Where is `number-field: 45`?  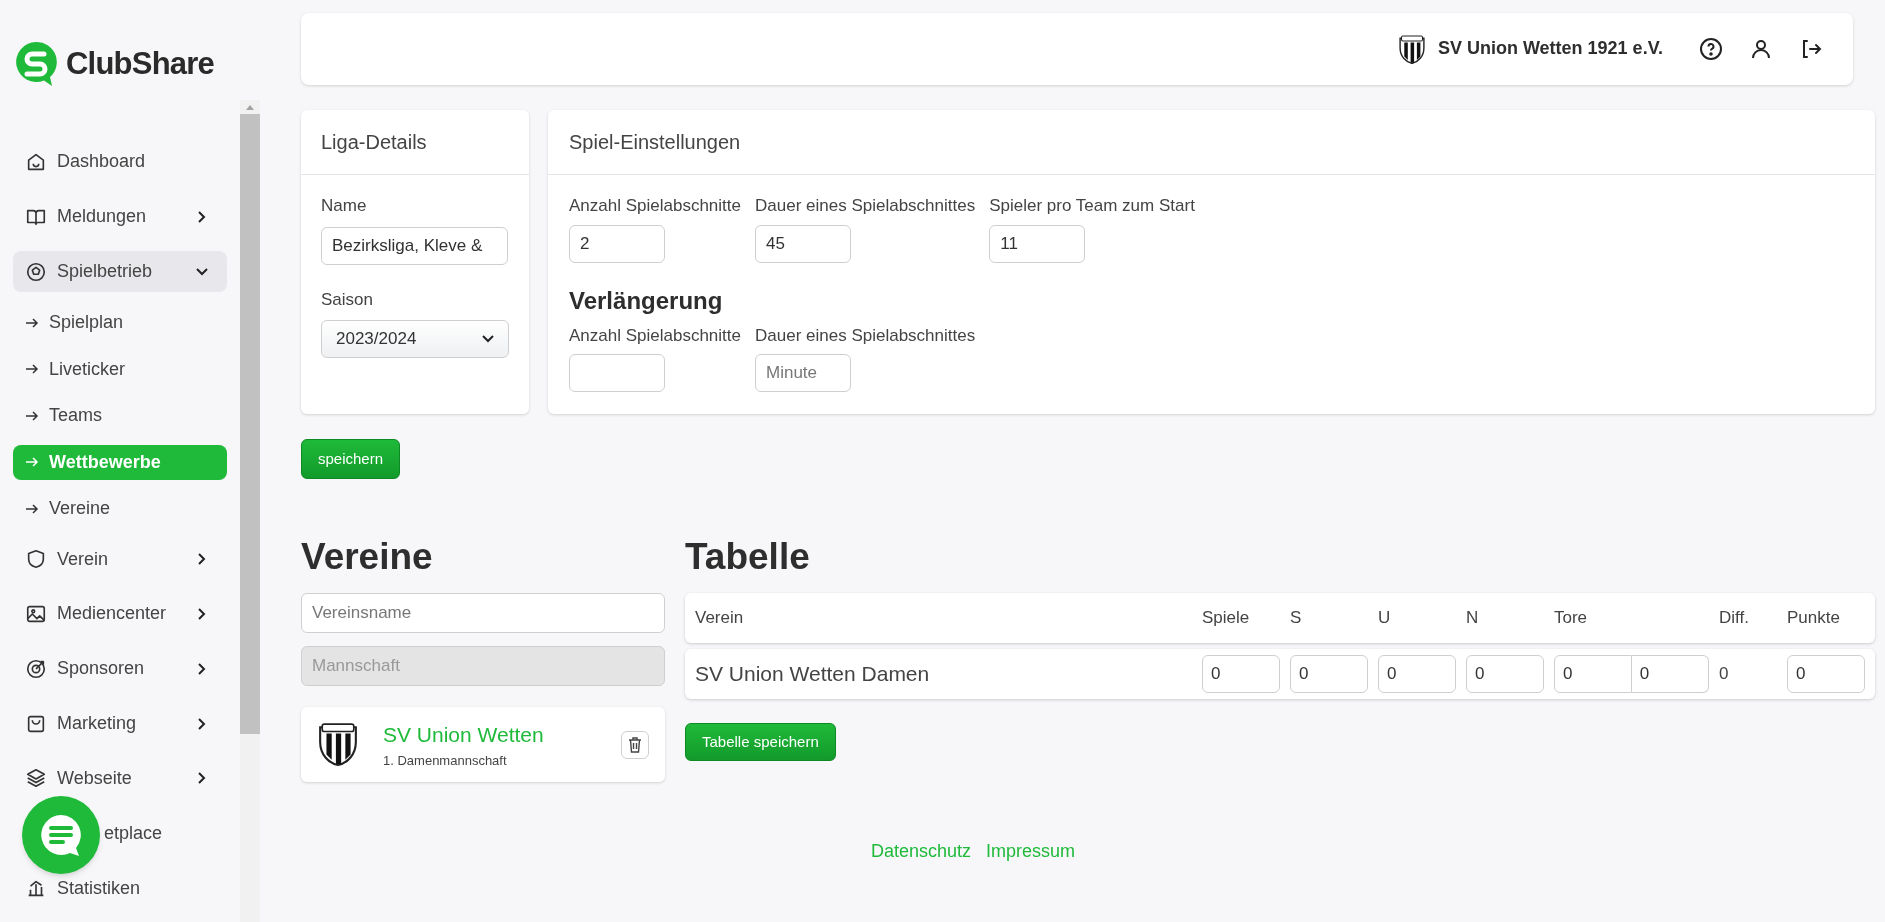
number-field: 45 is located at coordinates (803, 243).